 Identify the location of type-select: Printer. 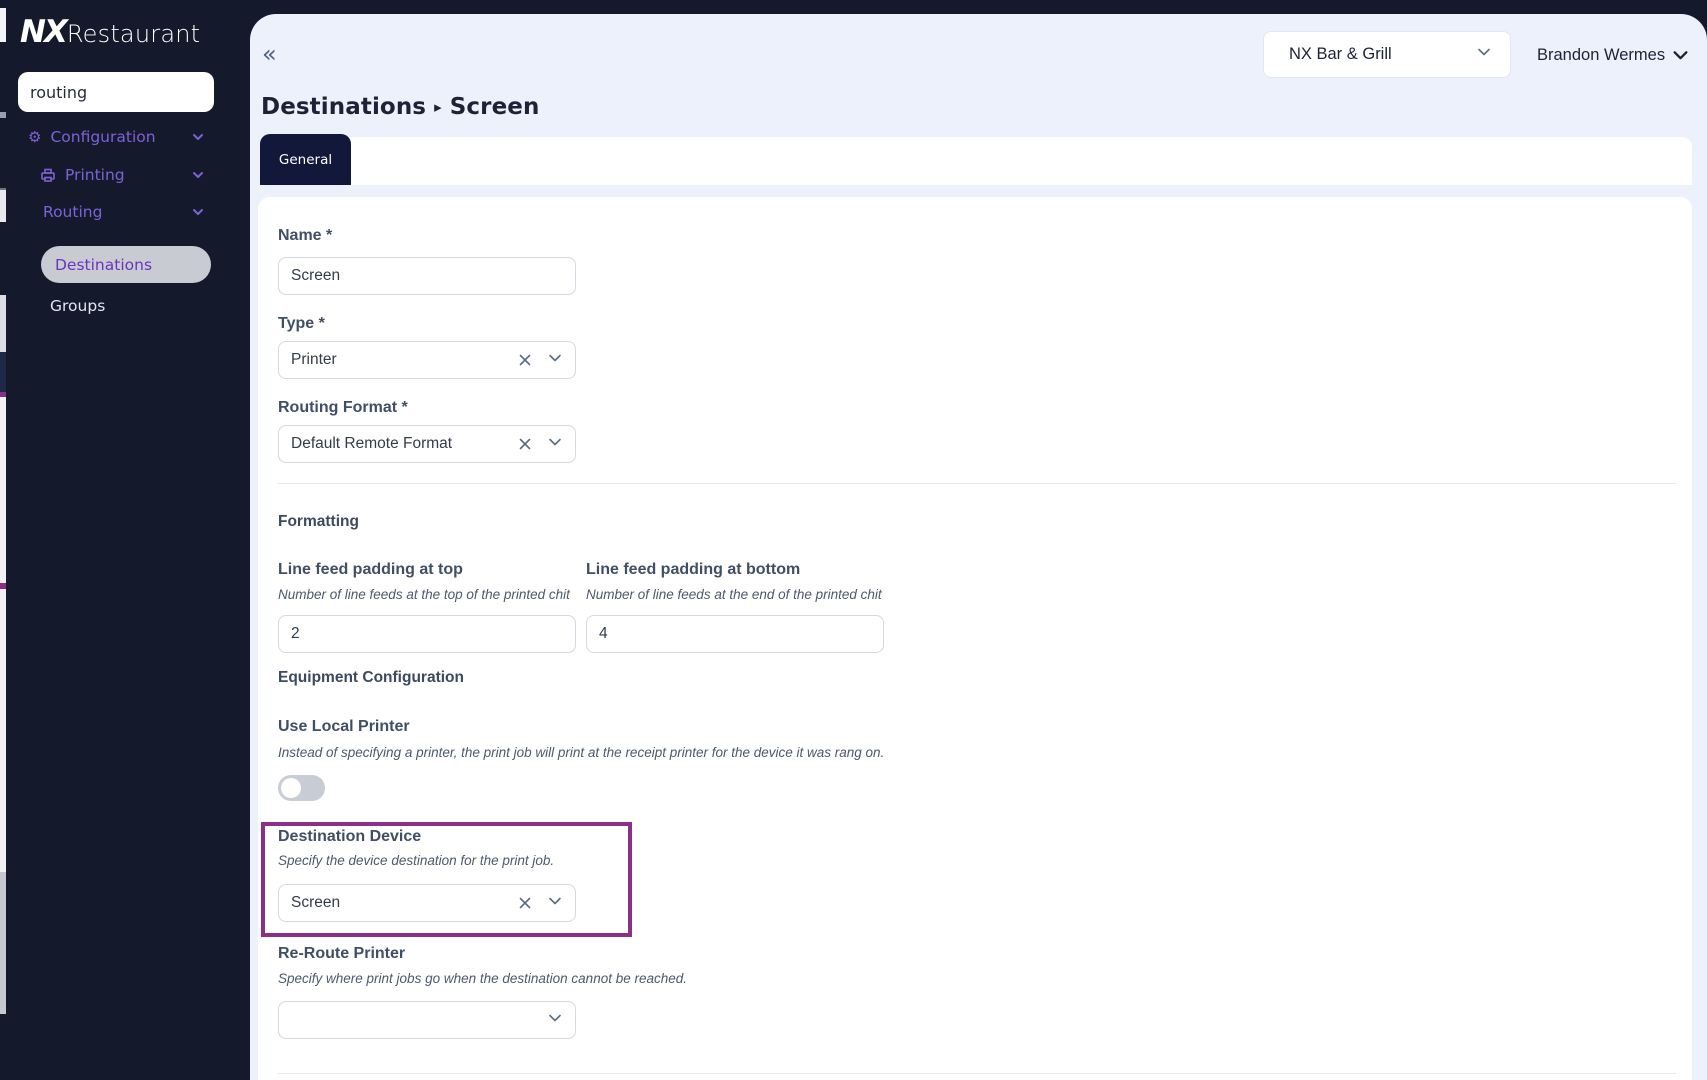
(427, 360).